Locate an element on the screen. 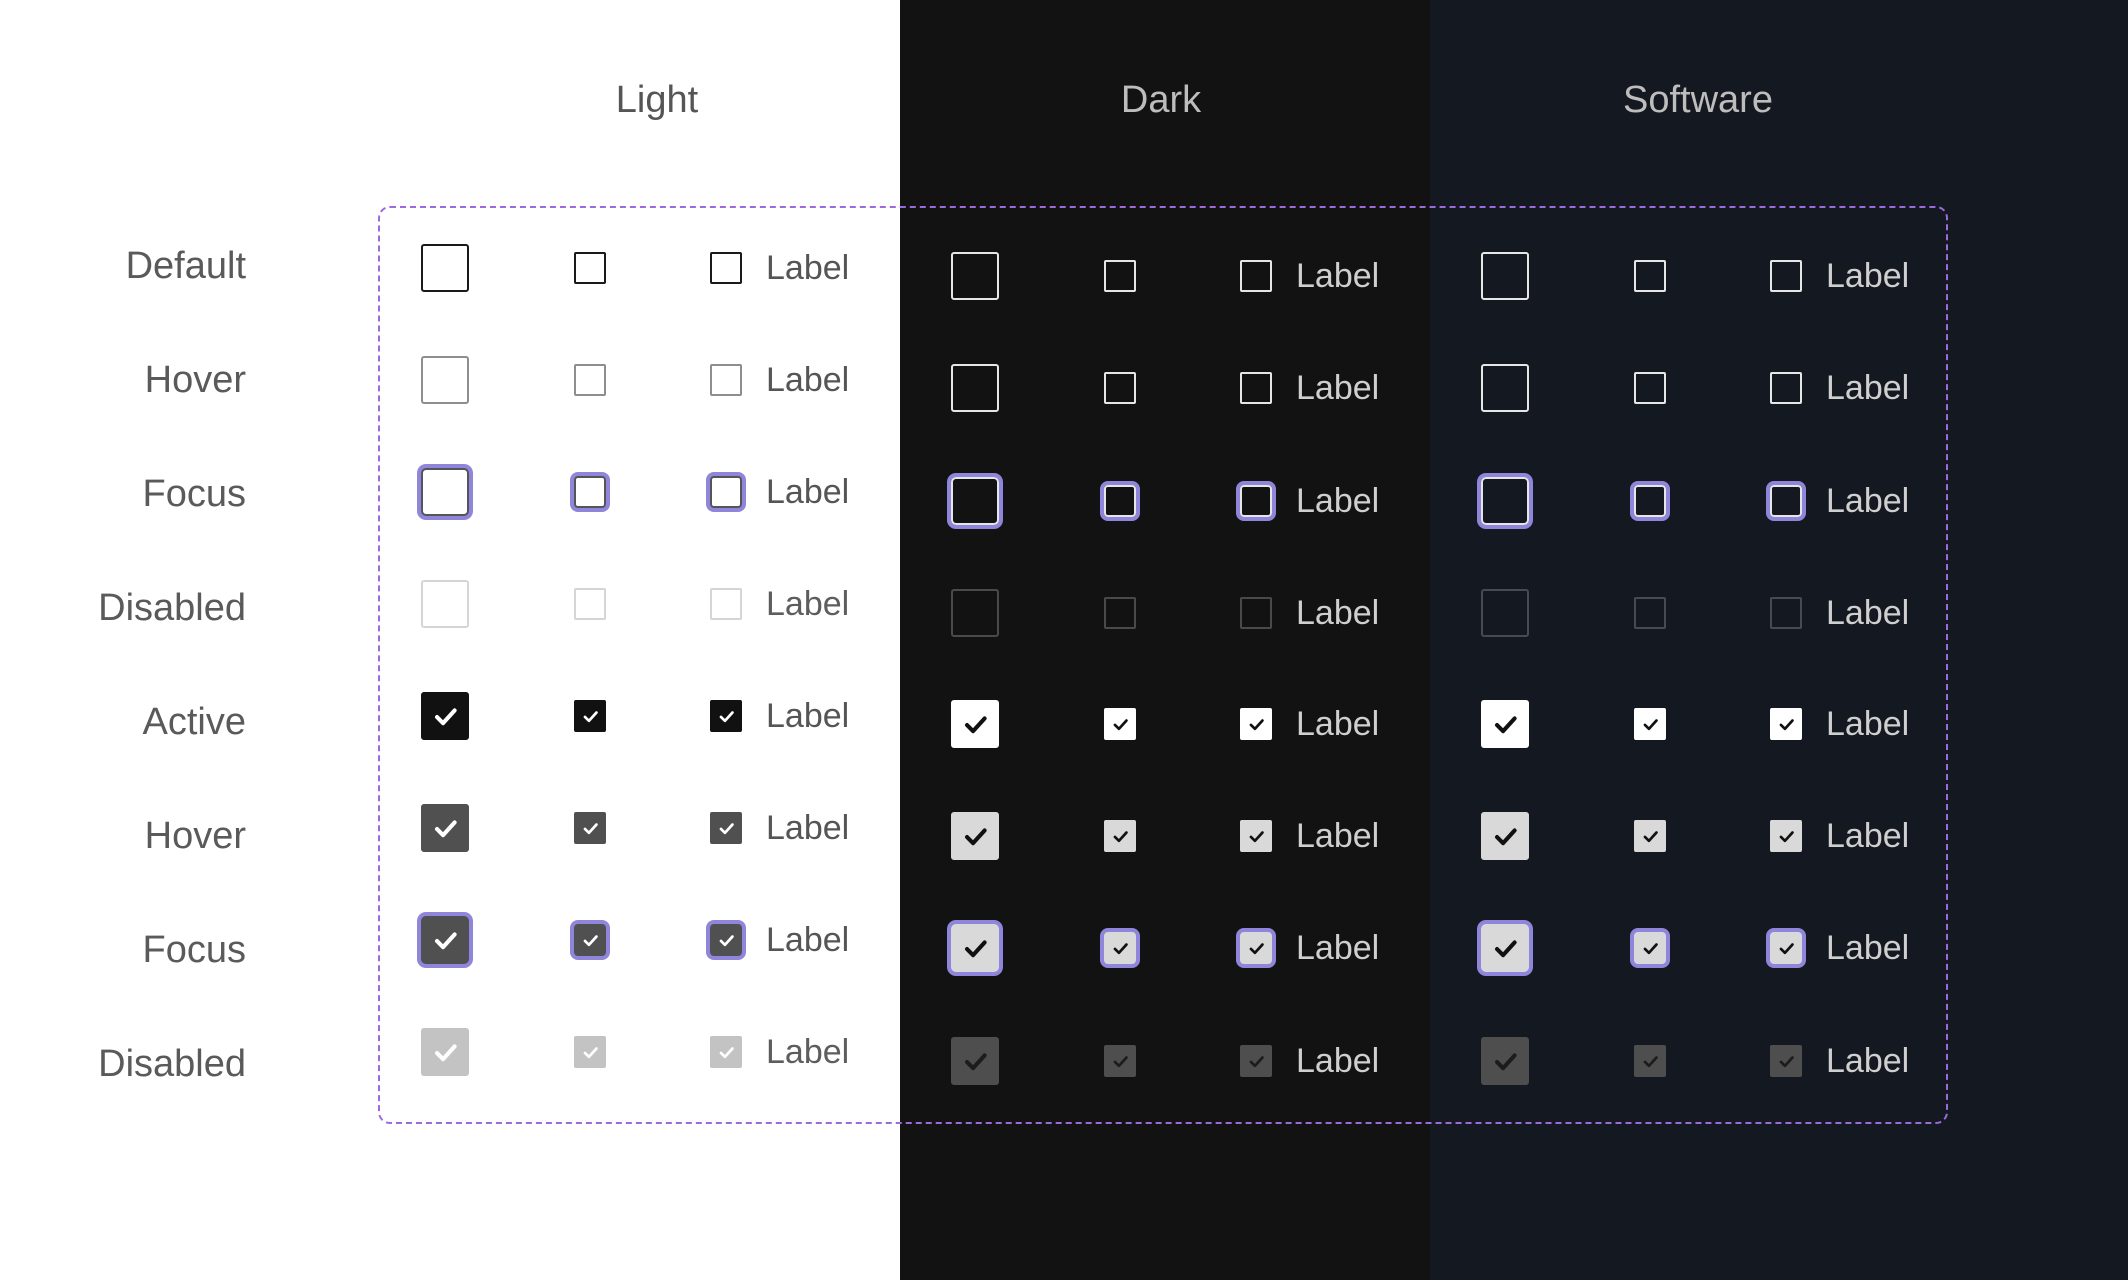 The image size is (2128, 1280). checkbox-label-dark-focus: Label is located at coordinates (1337, 501).